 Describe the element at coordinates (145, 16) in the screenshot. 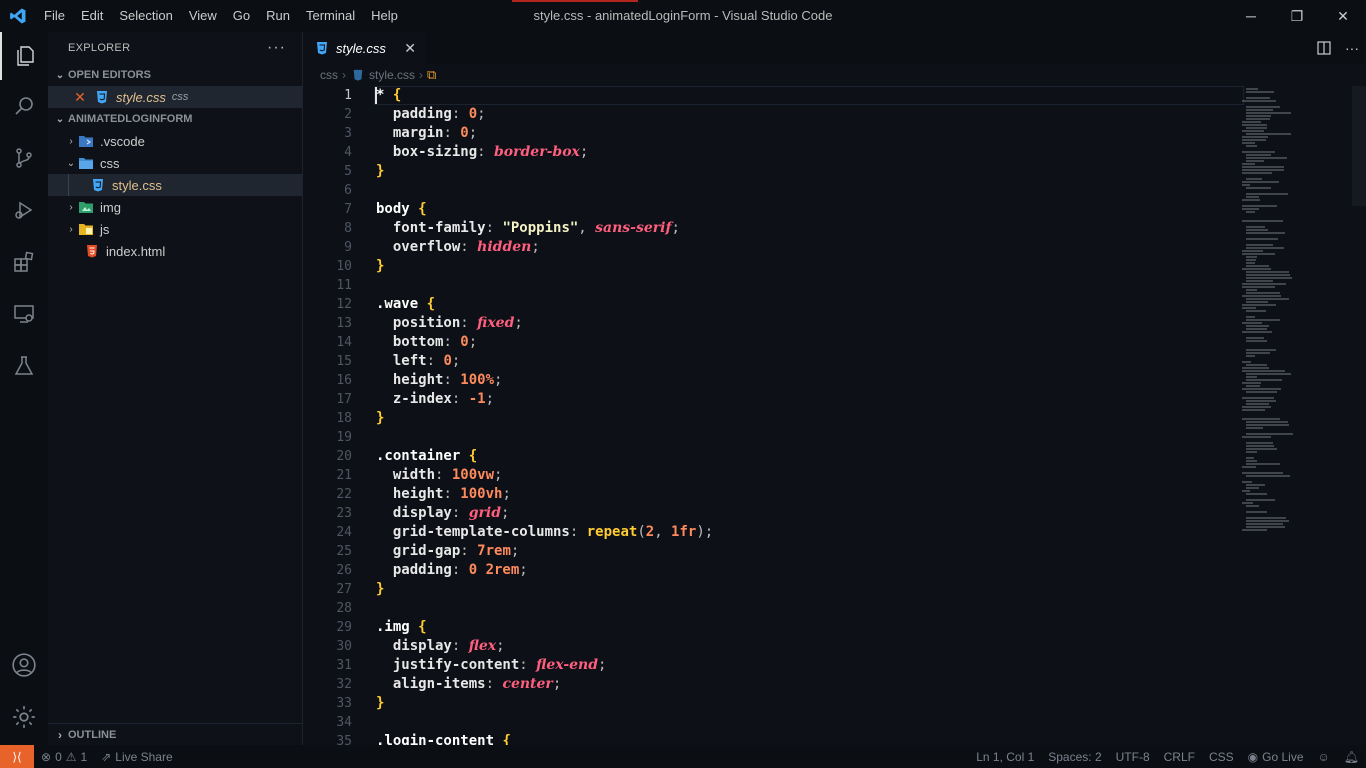

I see `menu-selection: Selection` at that location.